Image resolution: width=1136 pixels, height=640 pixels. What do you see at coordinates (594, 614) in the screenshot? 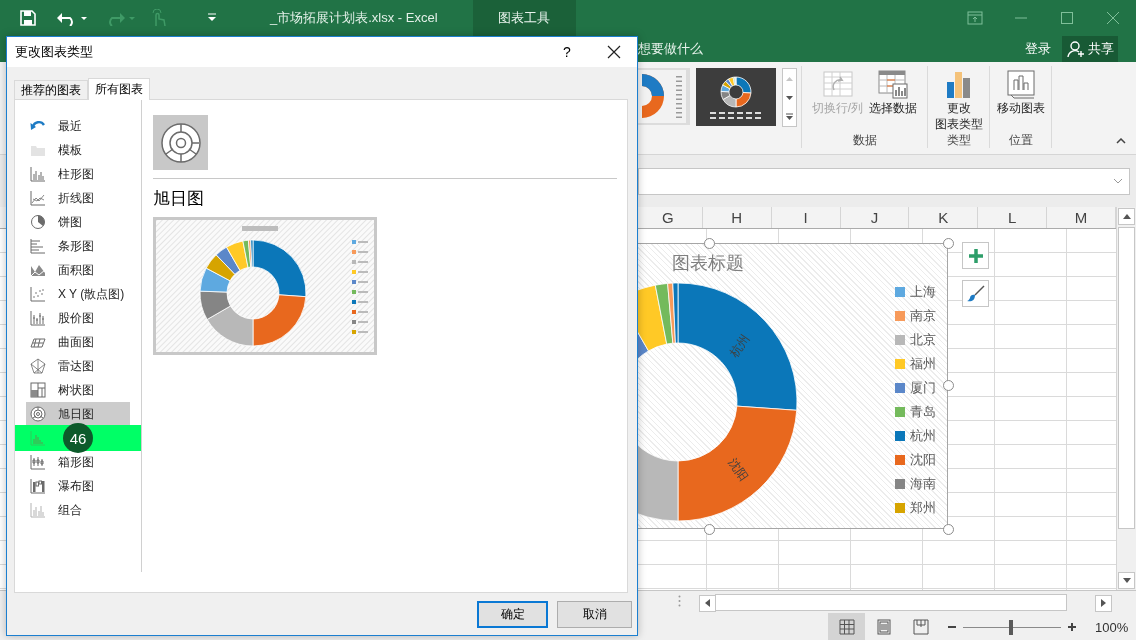
I see `dialog-button: 取消` at bounding box center [594, 614].